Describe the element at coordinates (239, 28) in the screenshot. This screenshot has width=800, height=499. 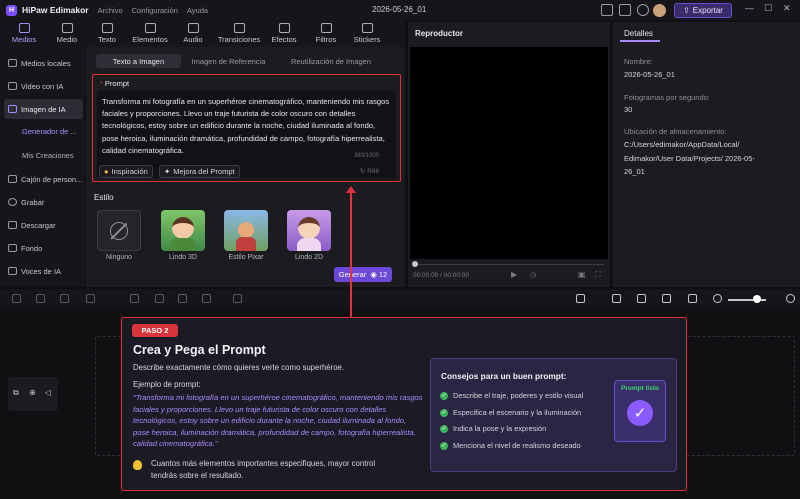
I see `transitions-icon` at that location.